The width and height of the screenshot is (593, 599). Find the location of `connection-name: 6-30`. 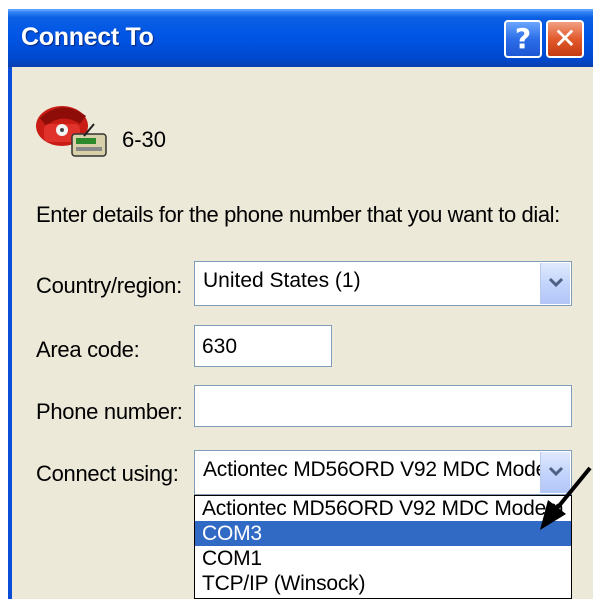

connection-name: 6-30 is located at coordinates (144, 139).